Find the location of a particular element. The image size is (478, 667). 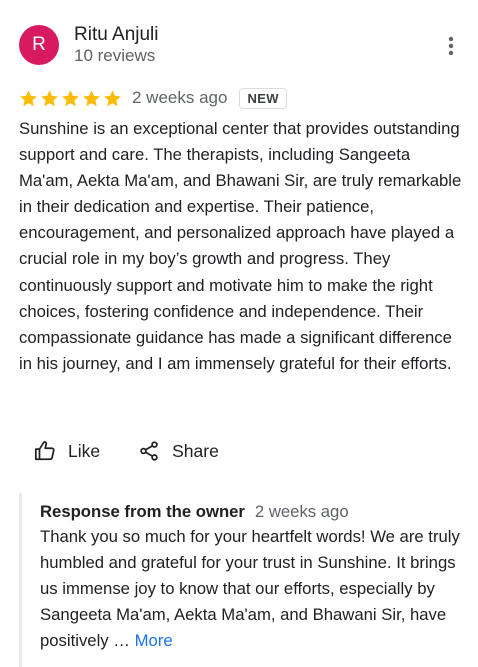

share-button: Share is located at coordinates (178, 451).